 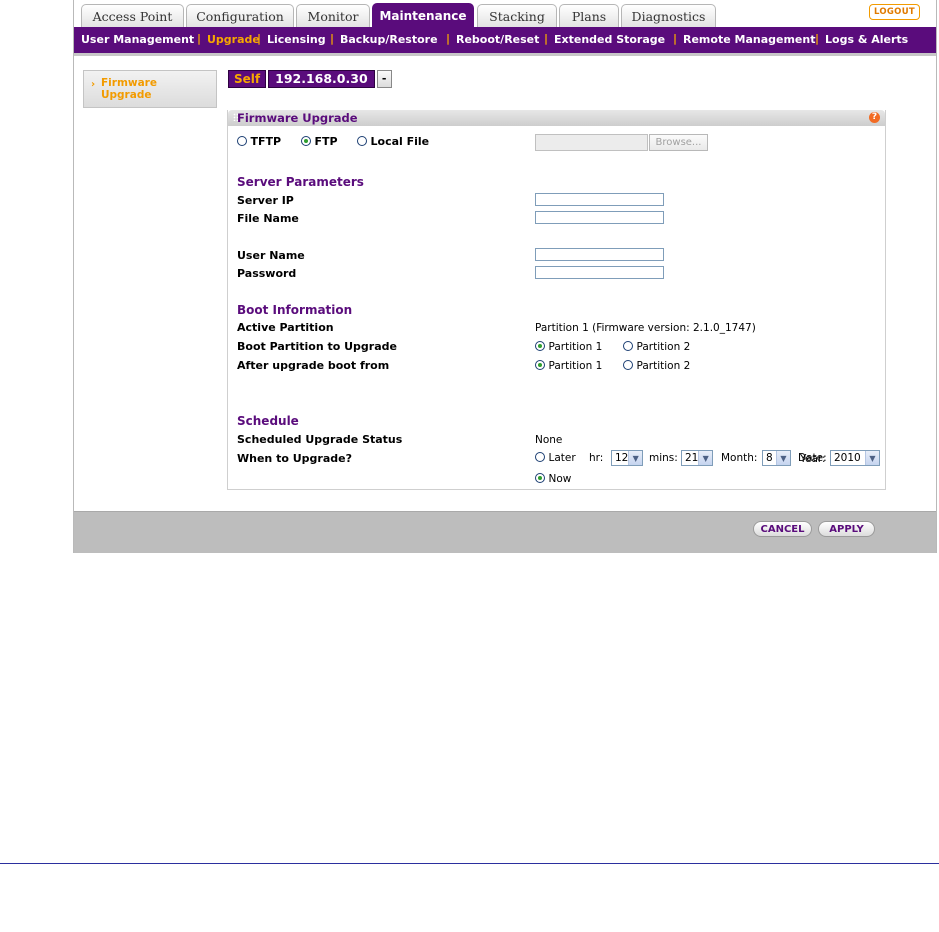 I want to click on chevron-right-icon: ›, so click(x=93, y=84).